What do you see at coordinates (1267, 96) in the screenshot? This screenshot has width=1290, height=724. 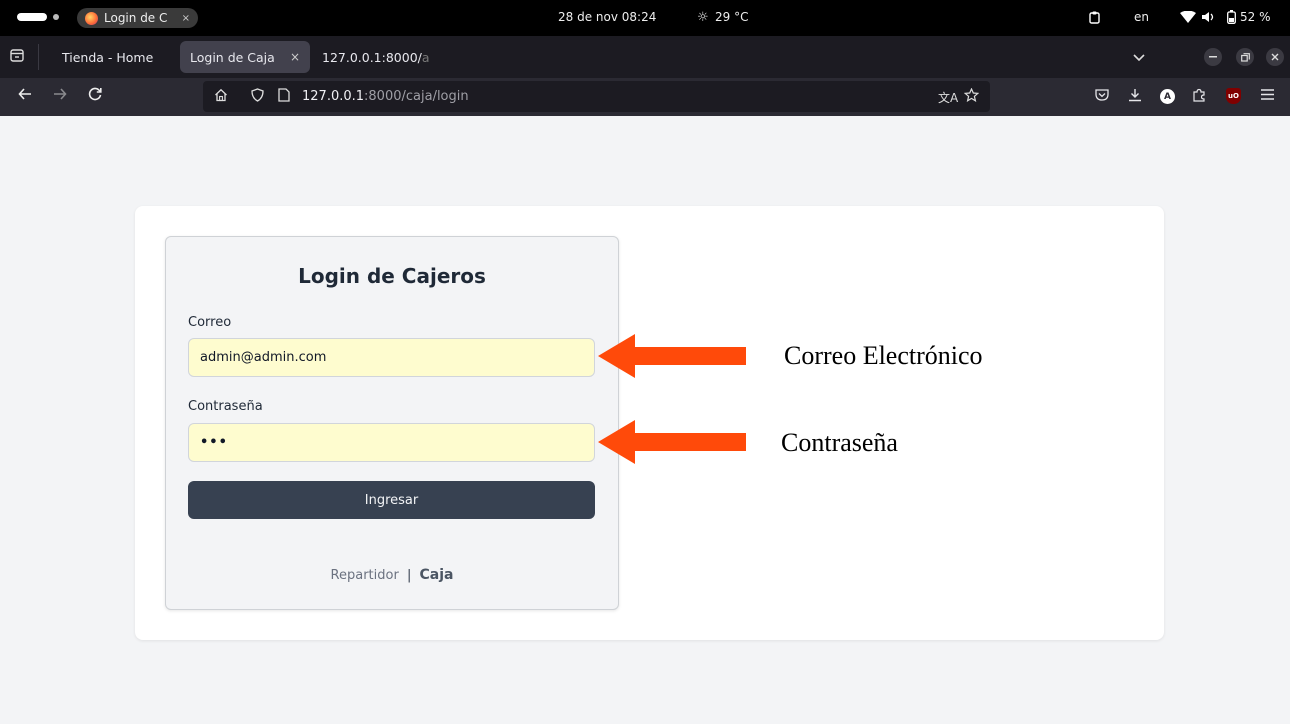 I see `hamburger-menu-icon` at bounding box center [1267, 96].